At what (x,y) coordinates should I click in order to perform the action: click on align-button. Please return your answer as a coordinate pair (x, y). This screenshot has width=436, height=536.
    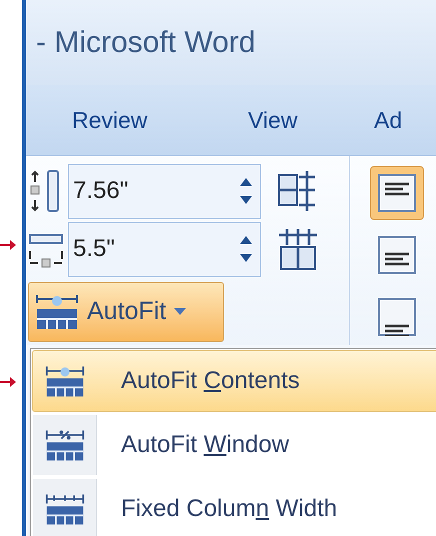
    Looking at the image, I should click on (397, 193).